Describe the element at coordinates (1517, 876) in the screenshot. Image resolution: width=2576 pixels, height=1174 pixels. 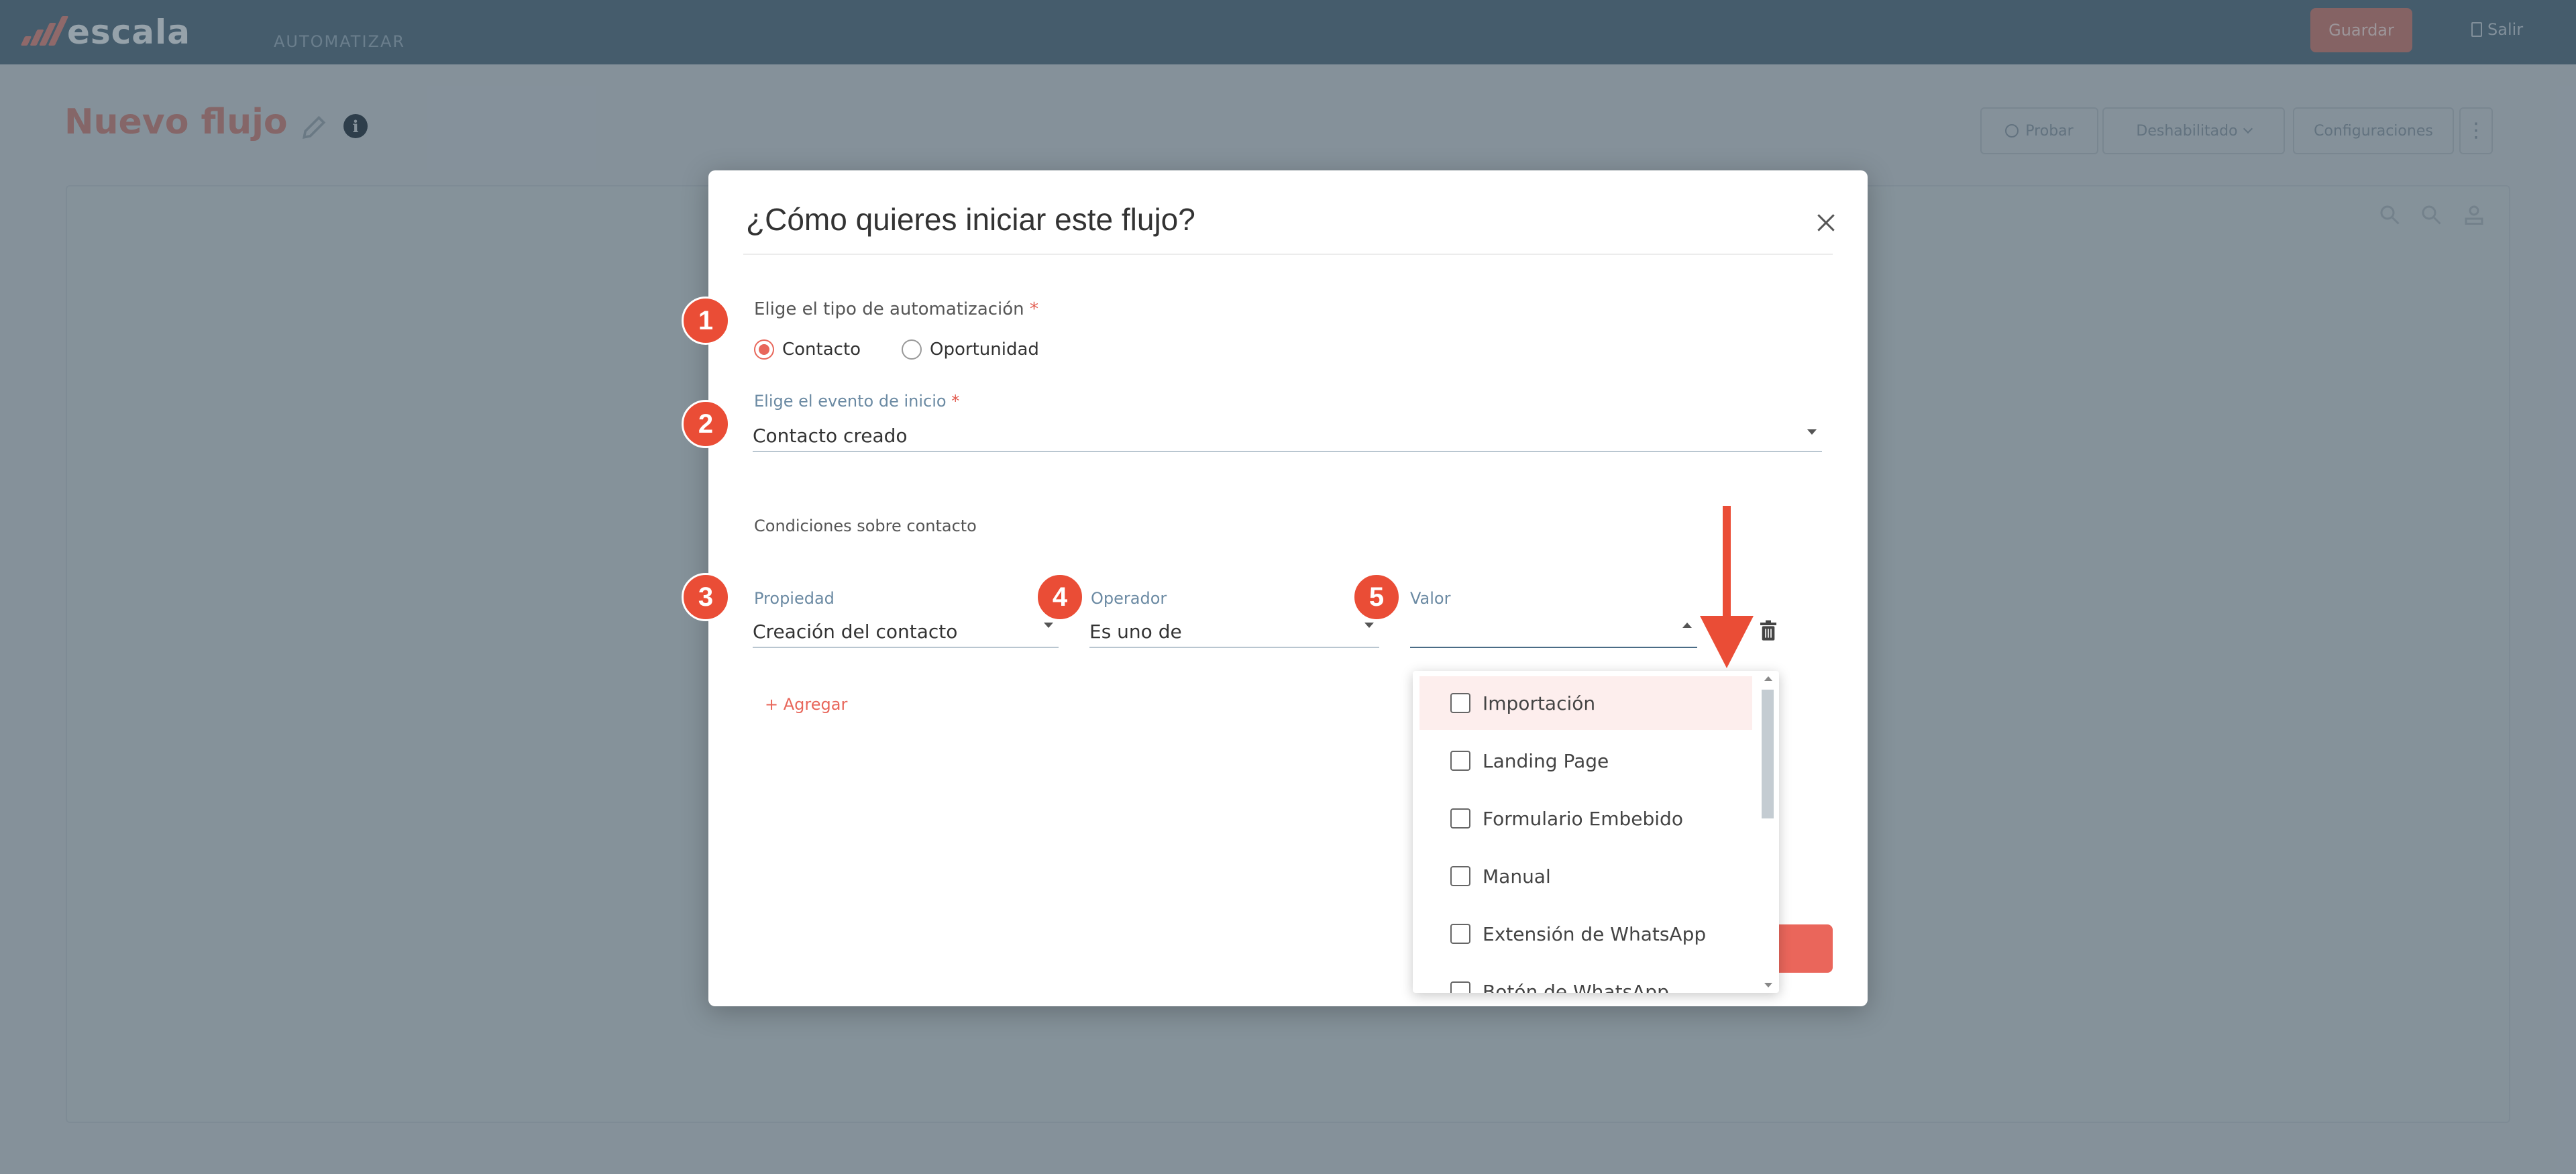
I see `option-label: Manual` at that location.